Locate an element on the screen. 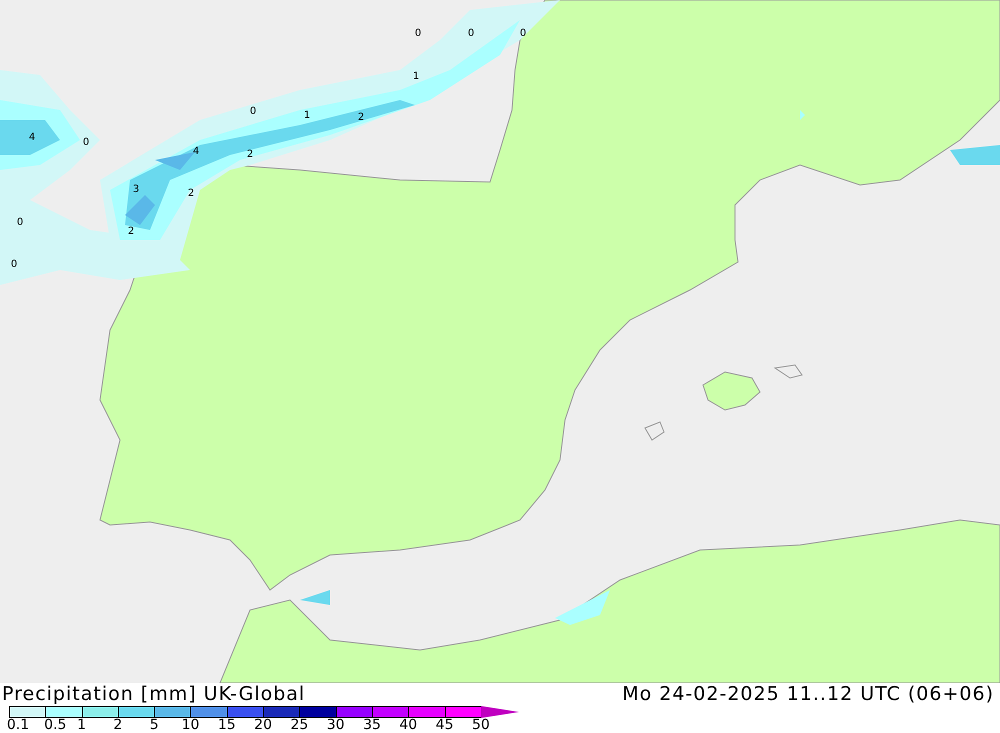  scale-tick-label: 5 is located at coordinates (154, 725).